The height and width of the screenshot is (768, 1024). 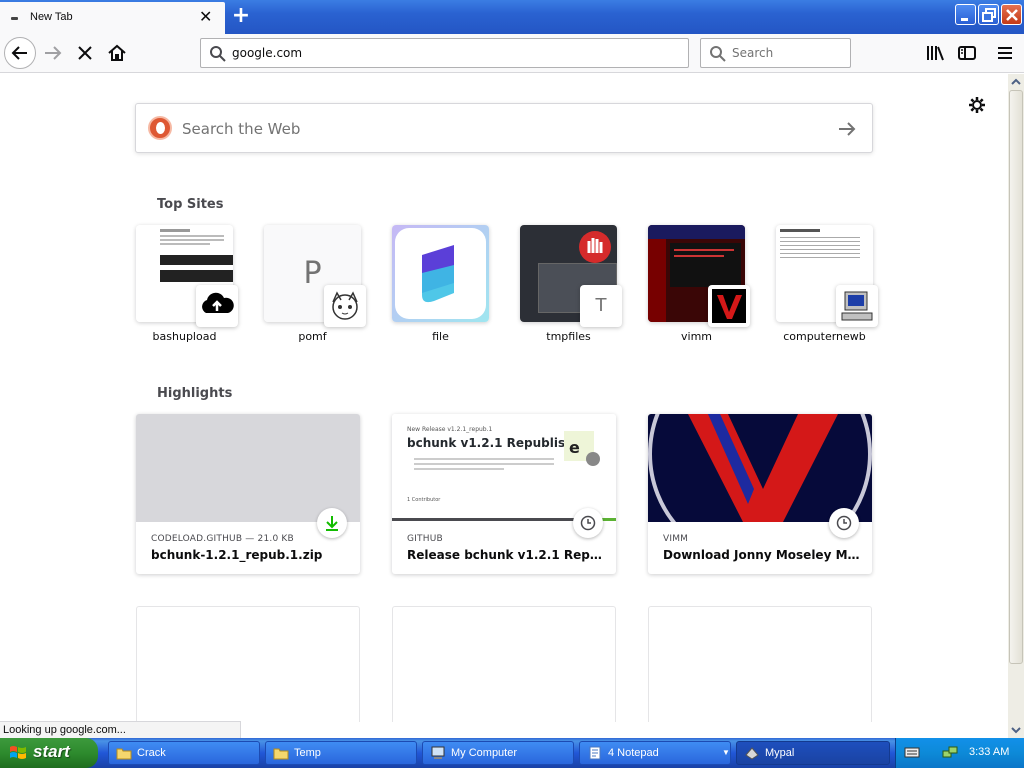 What do you see at coordinates (160, 128) in the screenshot?
I see `duckduckgo-icon` at bounding box center [160, 128].